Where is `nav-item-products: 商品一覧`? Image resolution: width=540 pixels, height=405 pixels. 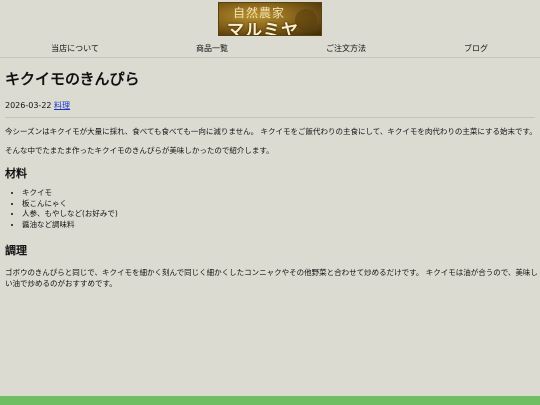 nav-item-products: 商品一覧 is located at coordinates (212, 48).